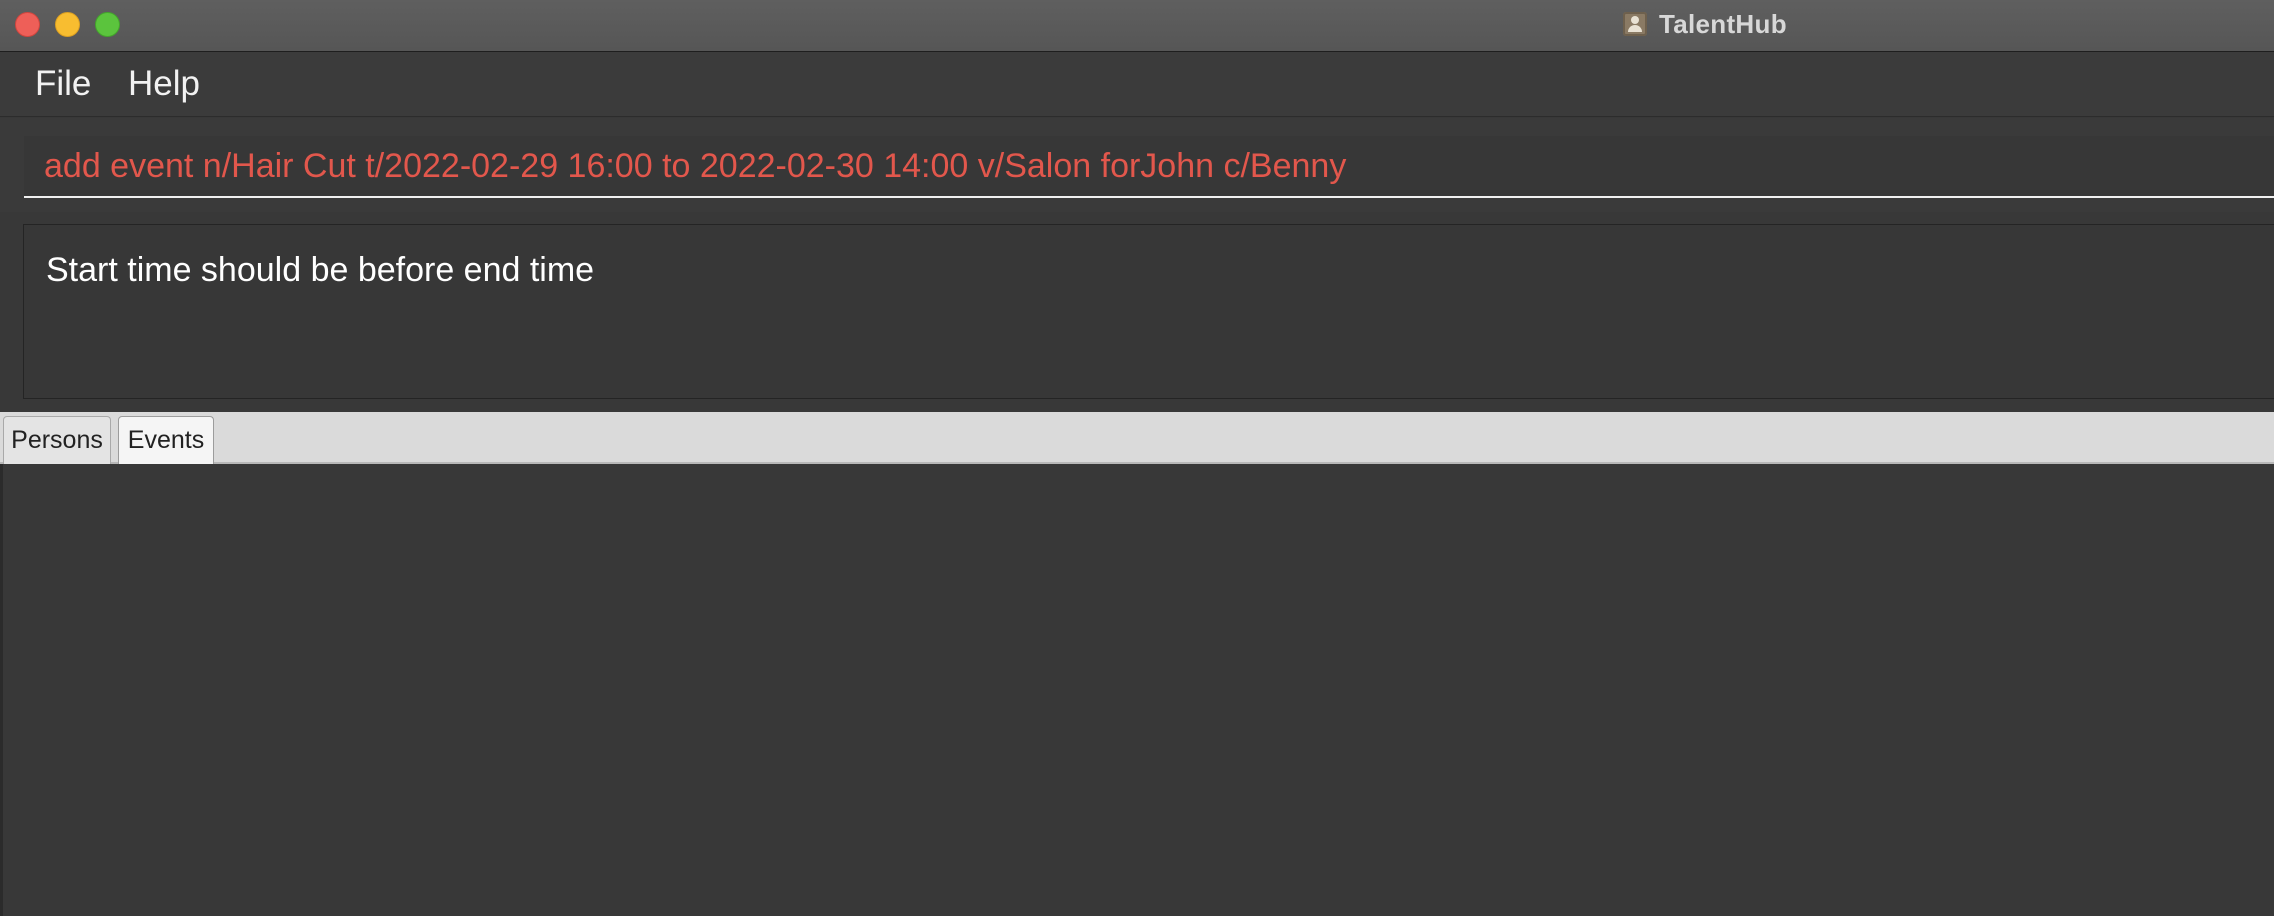 The height and width of the screenshot is (916, 2274). Describe the element at coordinates (1723, 23) in the screenshot. I see `window-title: TalentHub` at that location.